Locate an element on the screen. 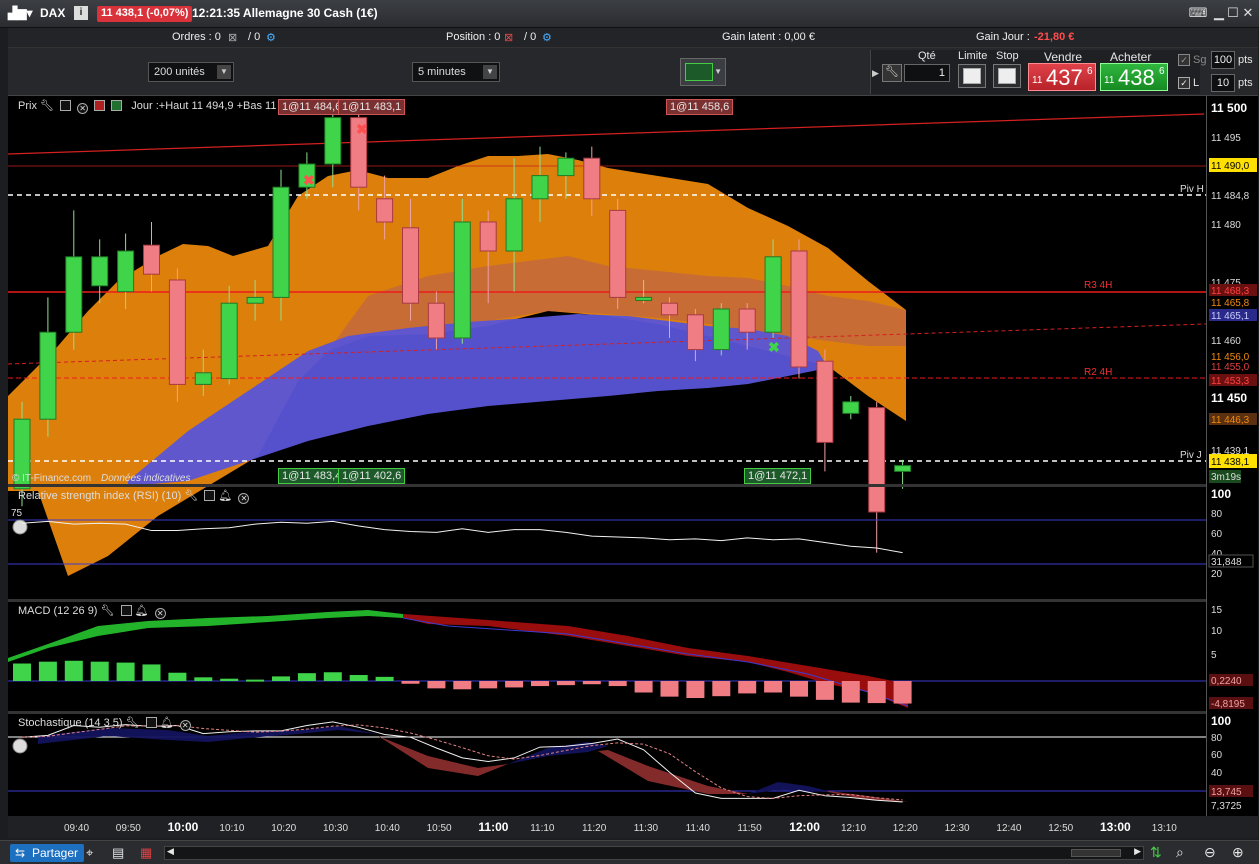 This screenshot has width=1259, height=864. minimize-icon: ▁ is located at coordinates (1219, 13).